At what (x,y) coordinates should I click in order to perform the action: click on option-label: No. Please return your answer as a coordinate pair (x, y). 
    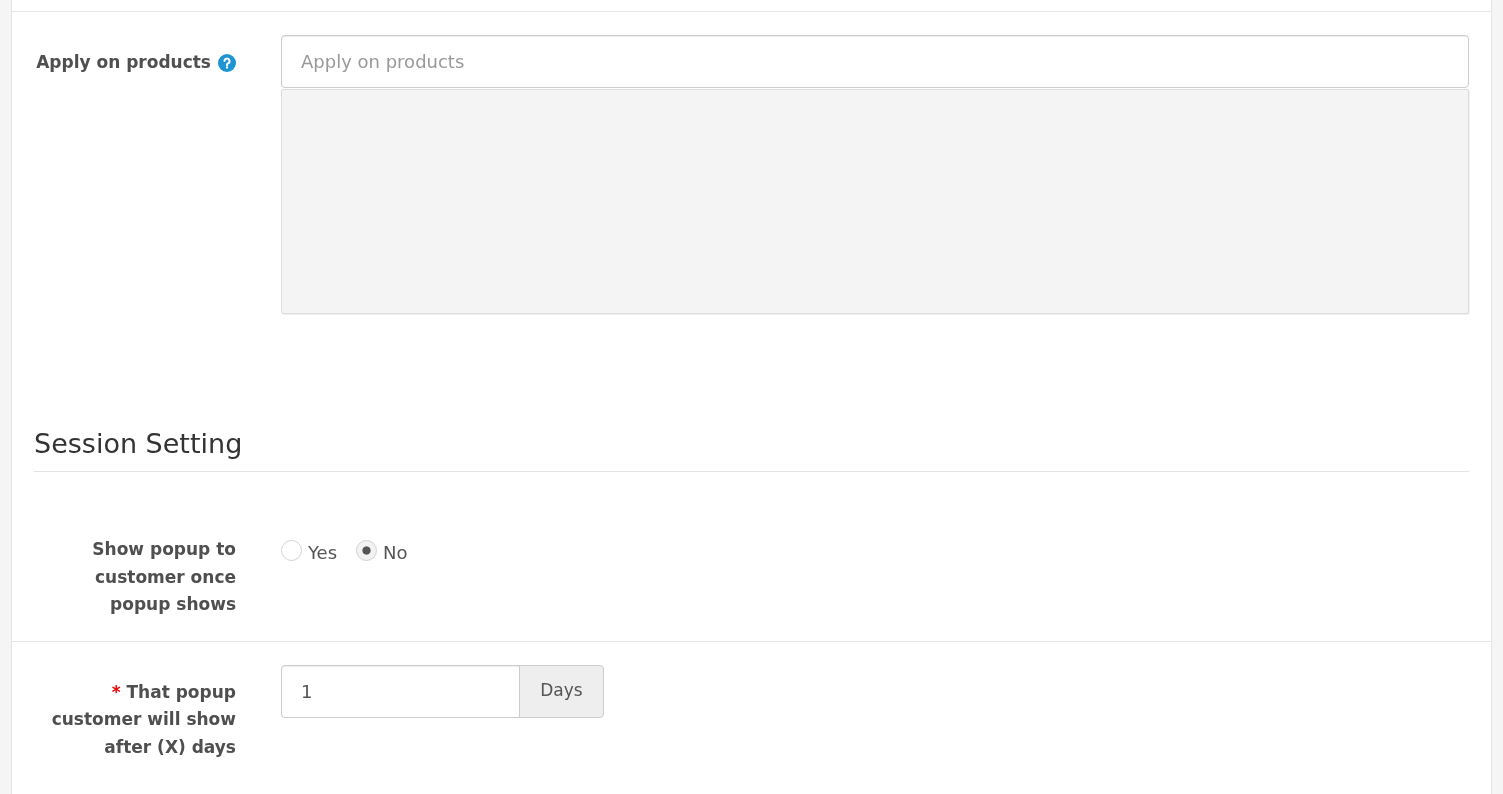
    Looking at the image, I should click on (395, 553).